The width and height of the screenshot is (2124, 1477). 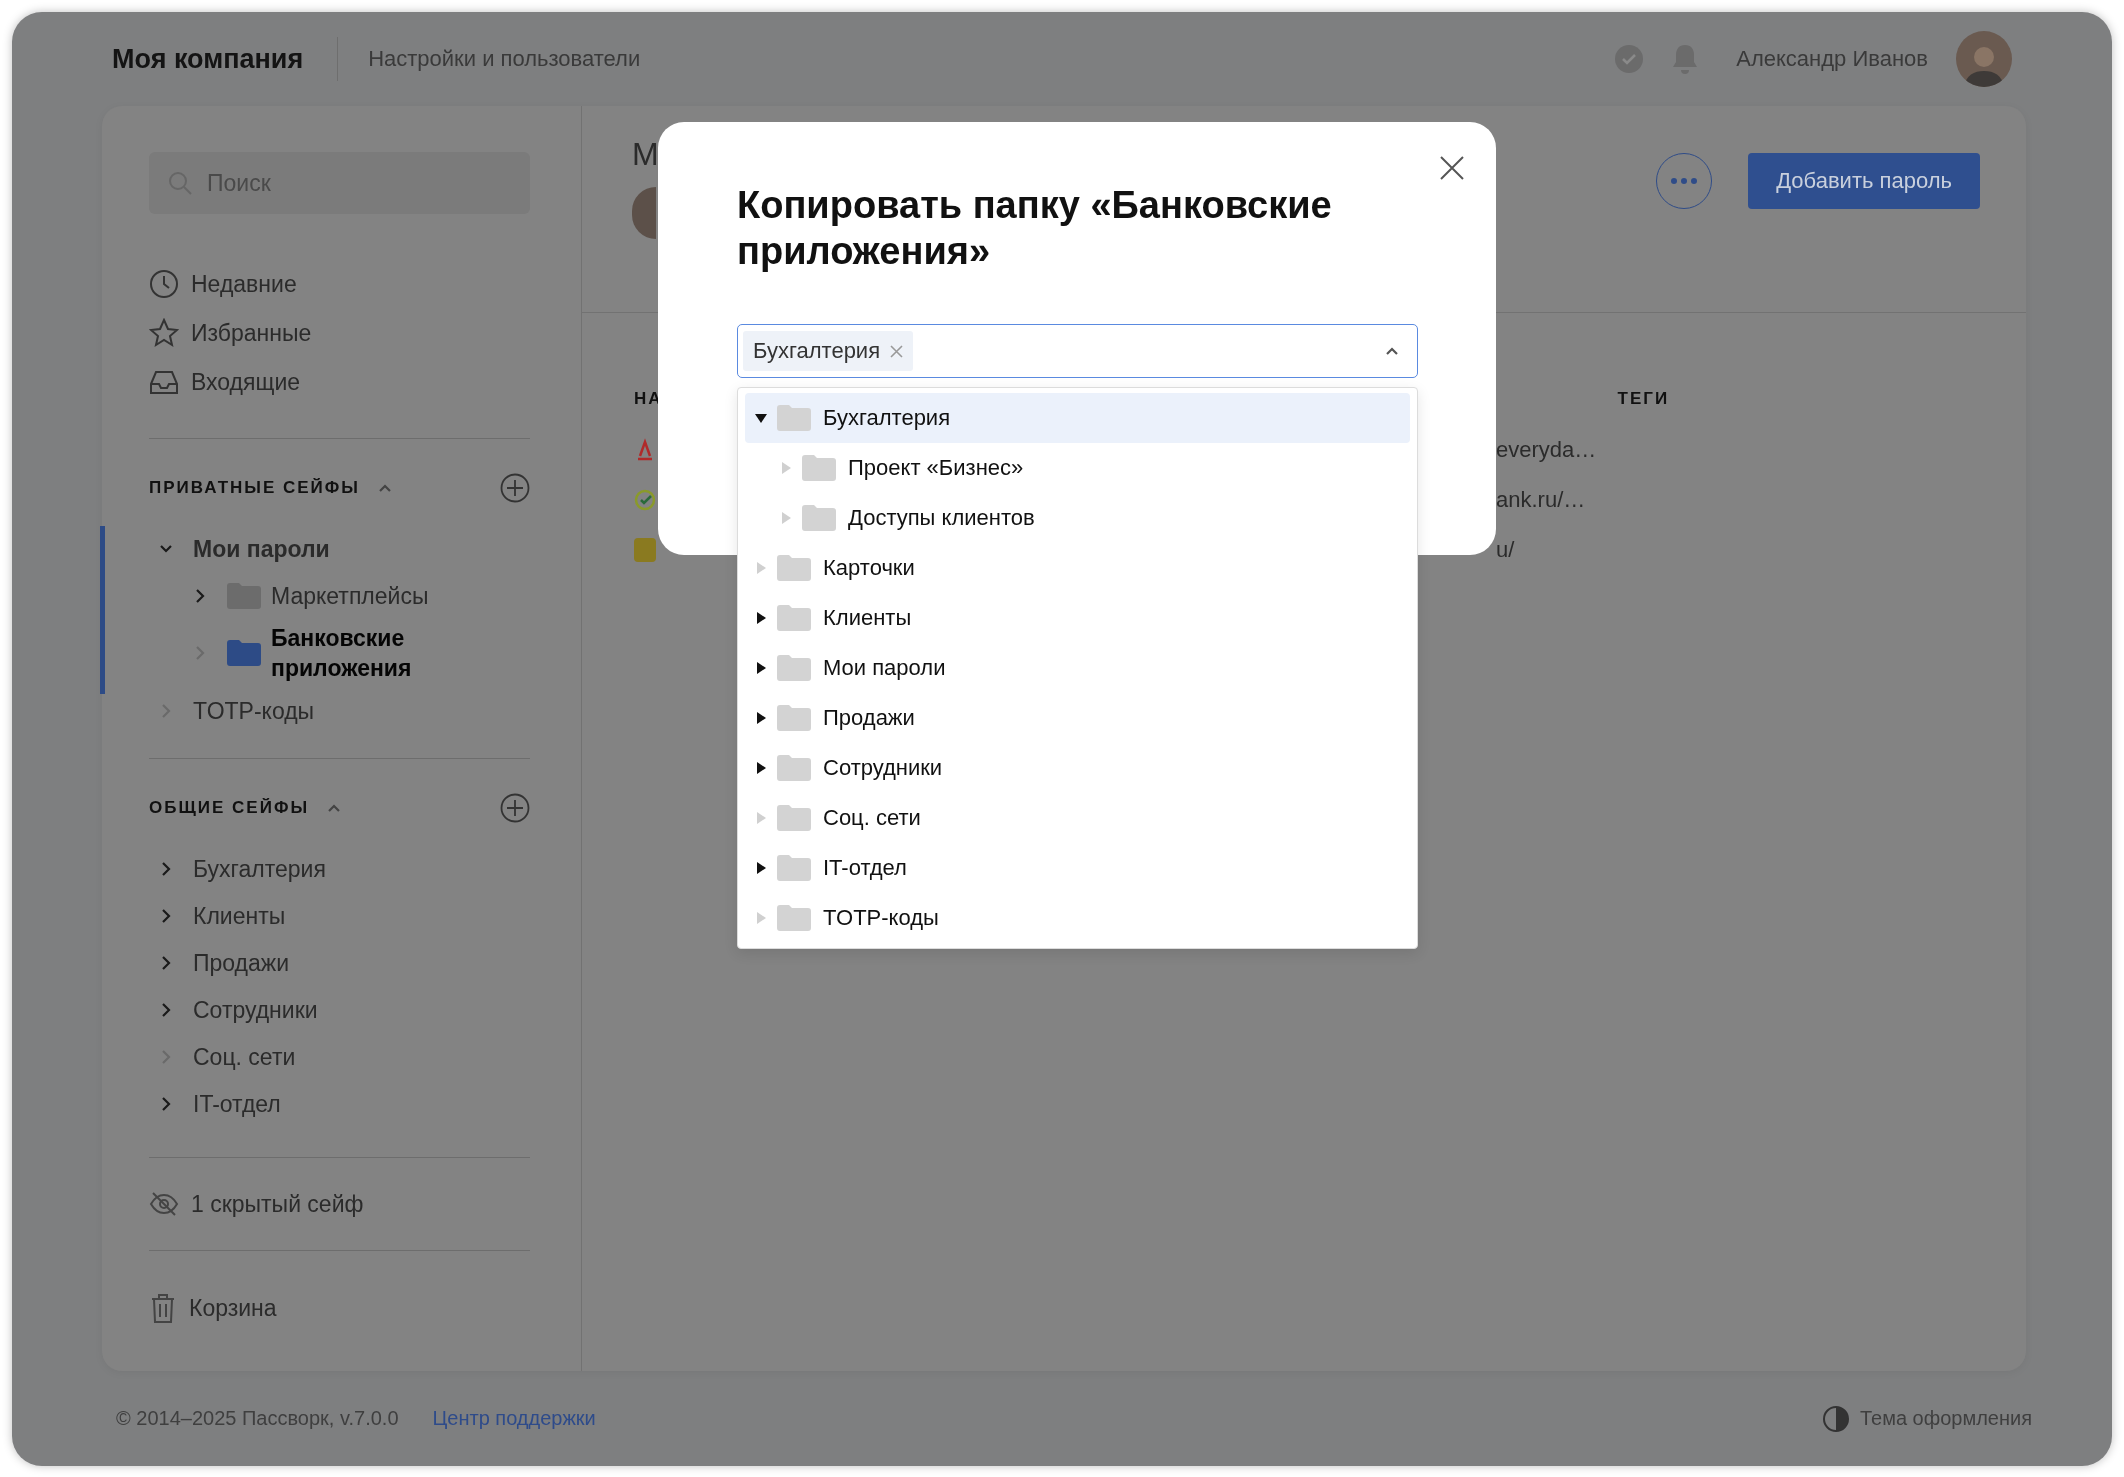 I want to click on selected-tag: Бухгалтерия, so click(x=828, y=351).